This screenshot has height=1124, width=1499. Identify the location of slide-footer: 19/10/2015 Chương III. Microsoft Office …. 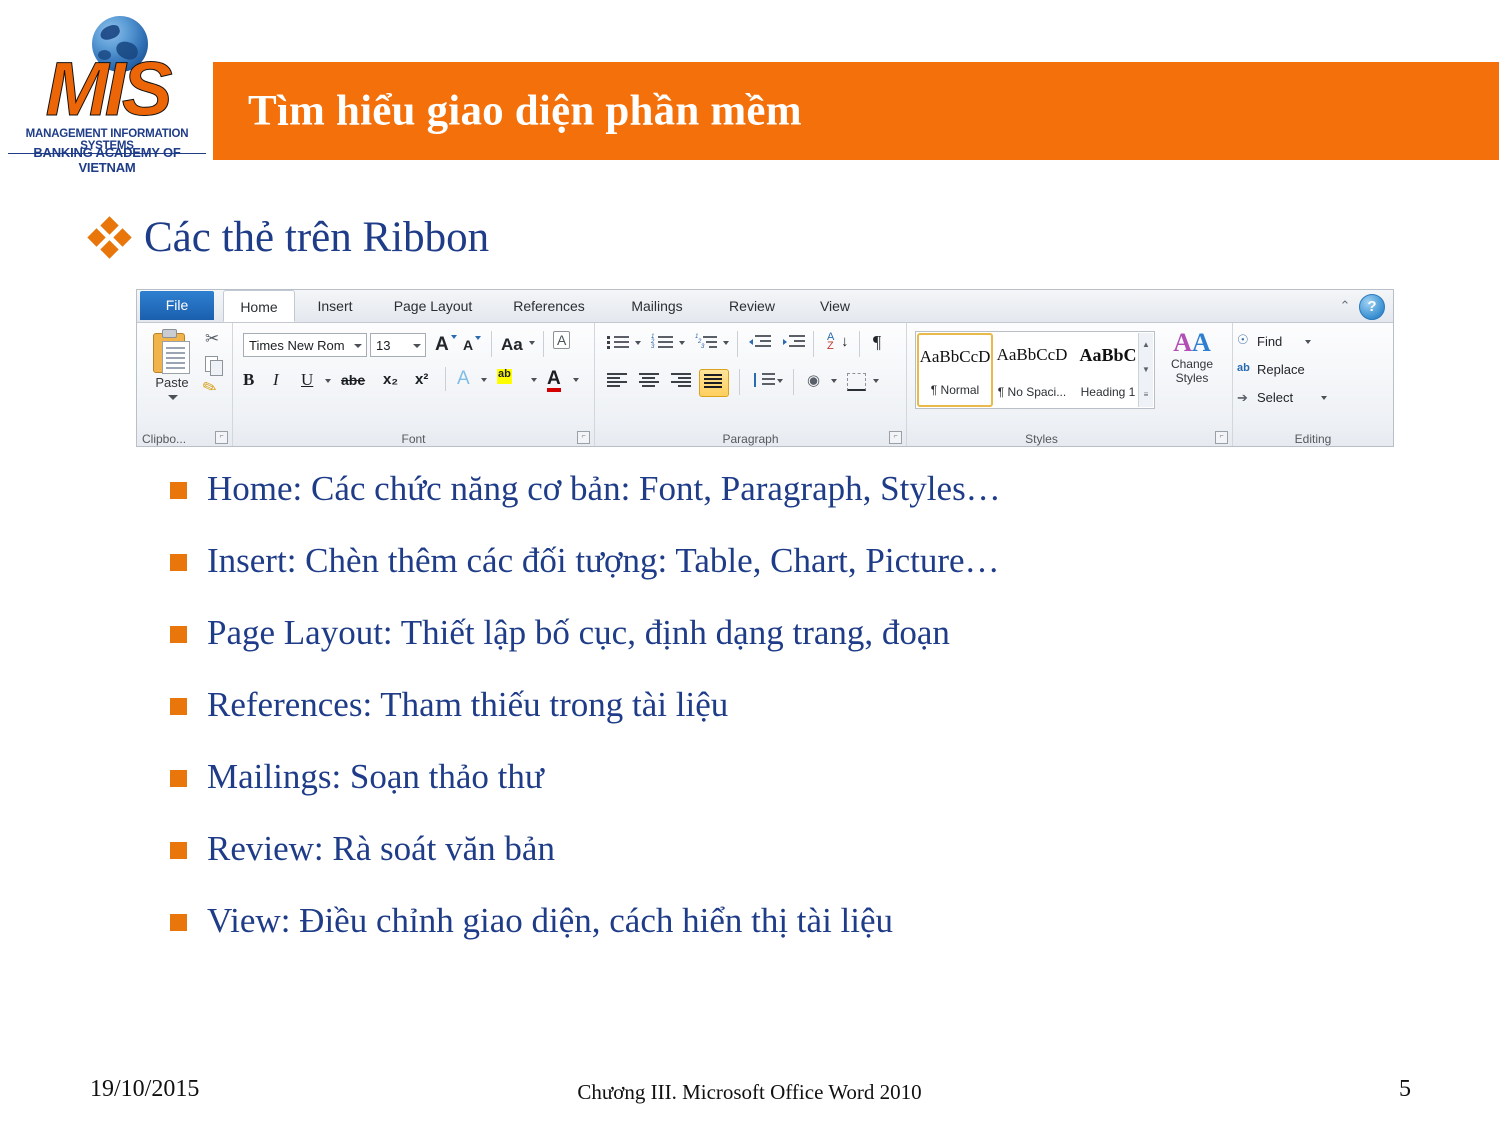
(749, 1094).